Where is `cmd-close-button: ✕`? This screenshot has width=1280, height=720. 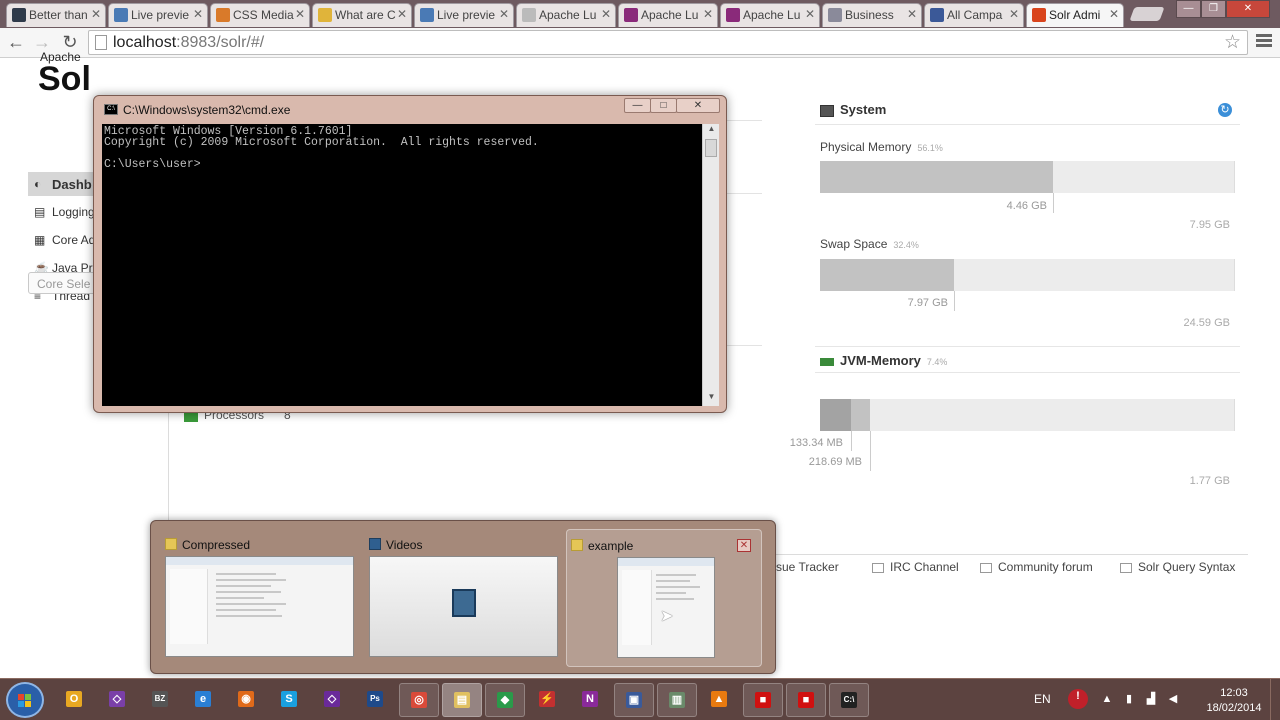 cmd-close-button: ✕ is located at coordinates (698, 105).